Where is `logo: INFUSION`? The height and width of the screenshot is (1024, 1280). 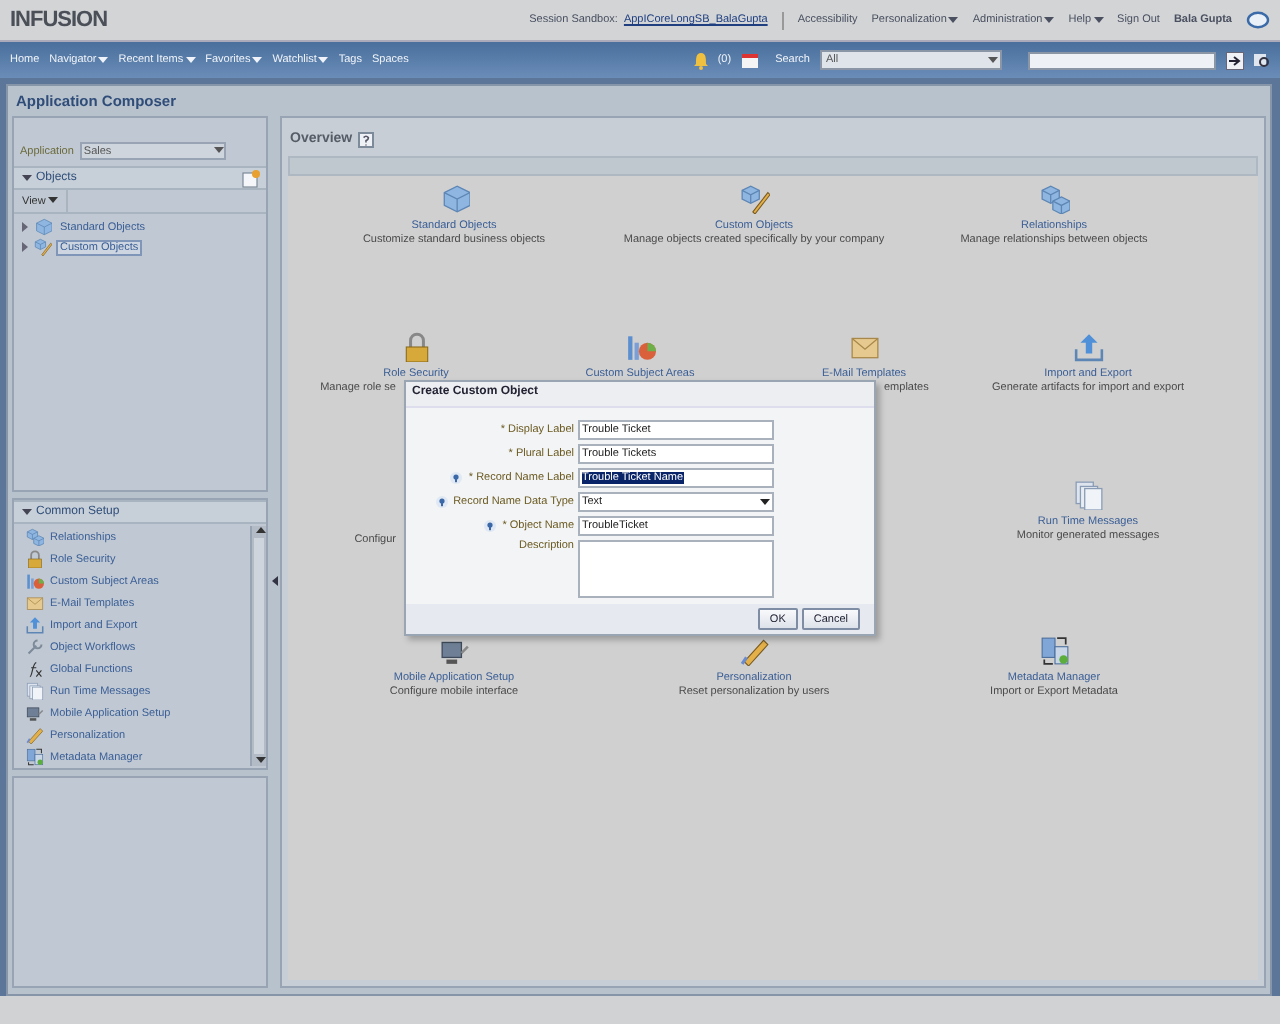 logo: INFUSION is located at coordinates (59, 20).